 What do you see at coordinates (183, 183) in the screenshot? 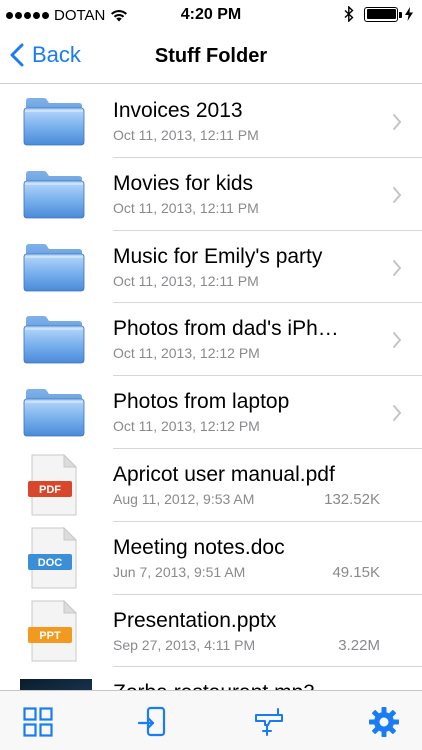
I see `file-name: Movies for kids` at bounding box center [183, 183].